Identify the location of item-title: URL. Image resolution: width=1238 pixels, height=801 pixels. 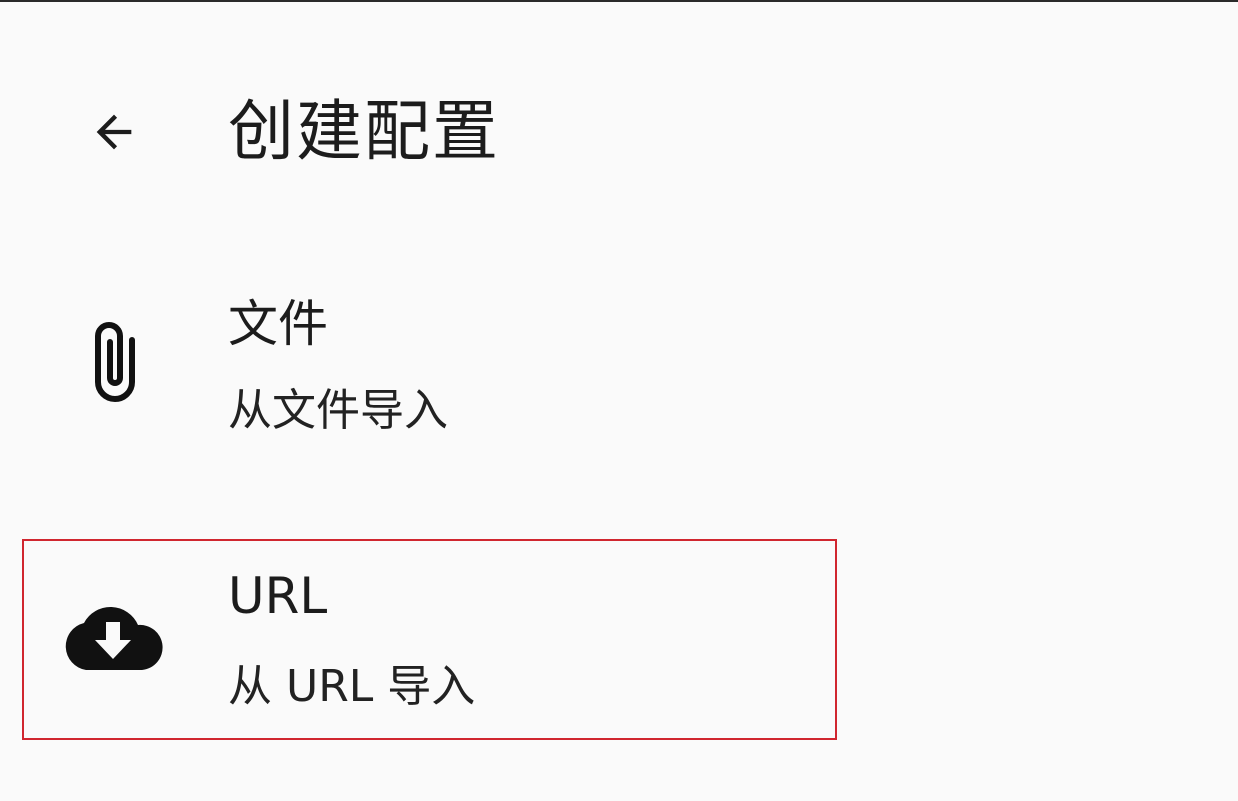
(278, 596).